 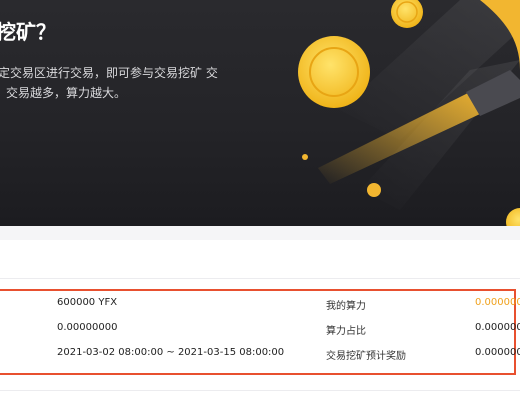 I want to click on total-reward-value: 600000 YFX, so click(x=87, y=302).